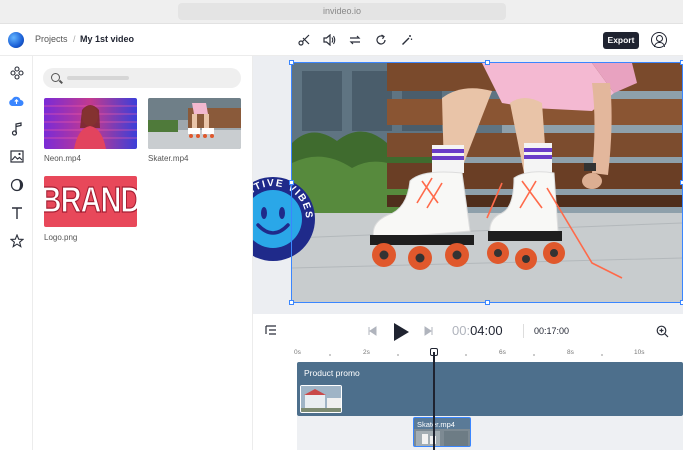 This screenshot has width=683, height=450. Describe the element at coordinates (429, 331) in the screenshot. I see `skip-forward-icon` at that location.